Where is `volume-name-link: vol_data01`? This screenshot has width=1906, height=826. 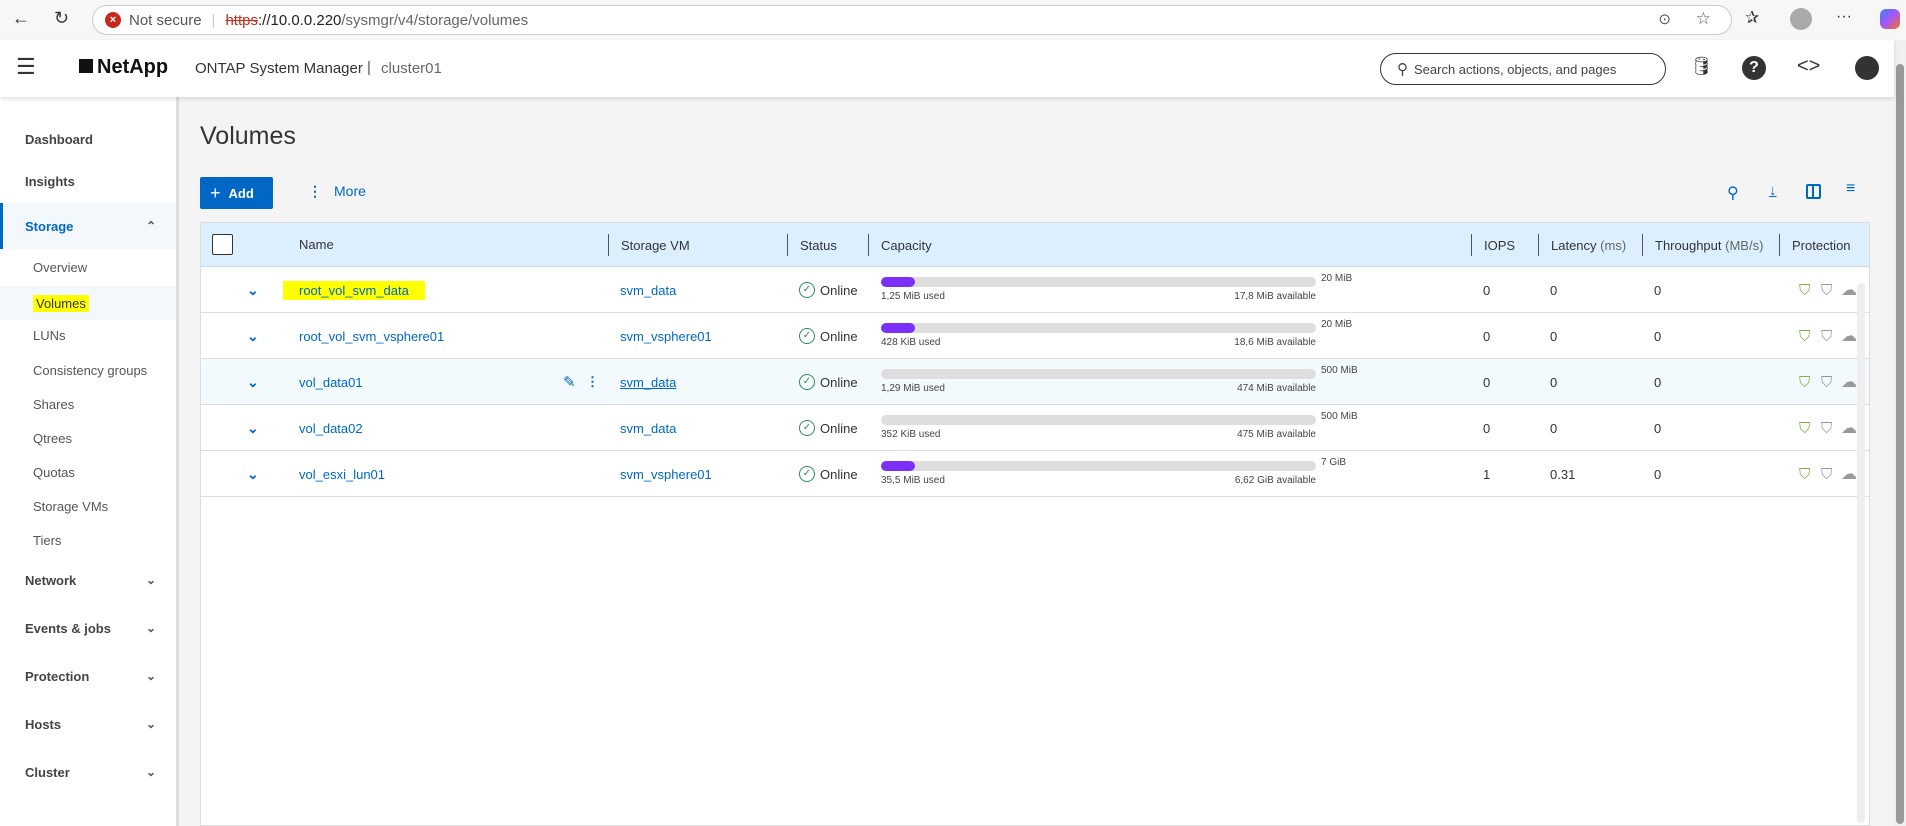
volume-name-link: vol_data01 is located at coordinates (331, 382).